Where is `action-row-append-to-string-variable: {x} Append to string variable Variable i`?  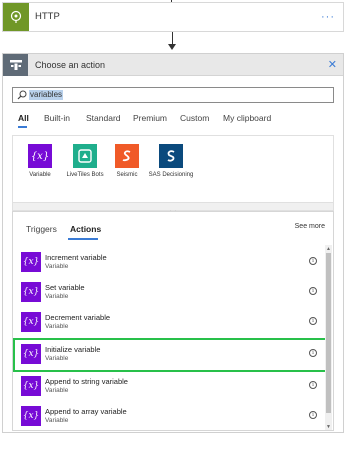 action-row-append-to-string-variable: {x} Append to string variable Variable i is located at coordinates (168, 387).